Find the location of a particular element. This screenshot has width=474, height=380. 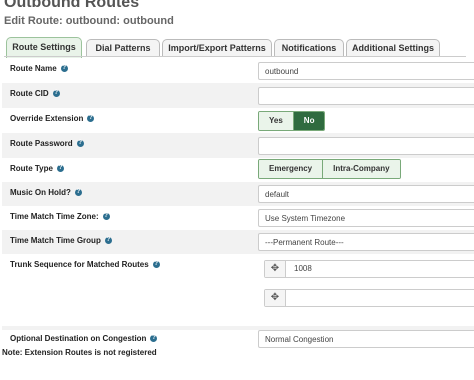

music-on-hold-select: default is located at coordinates (366, 194).